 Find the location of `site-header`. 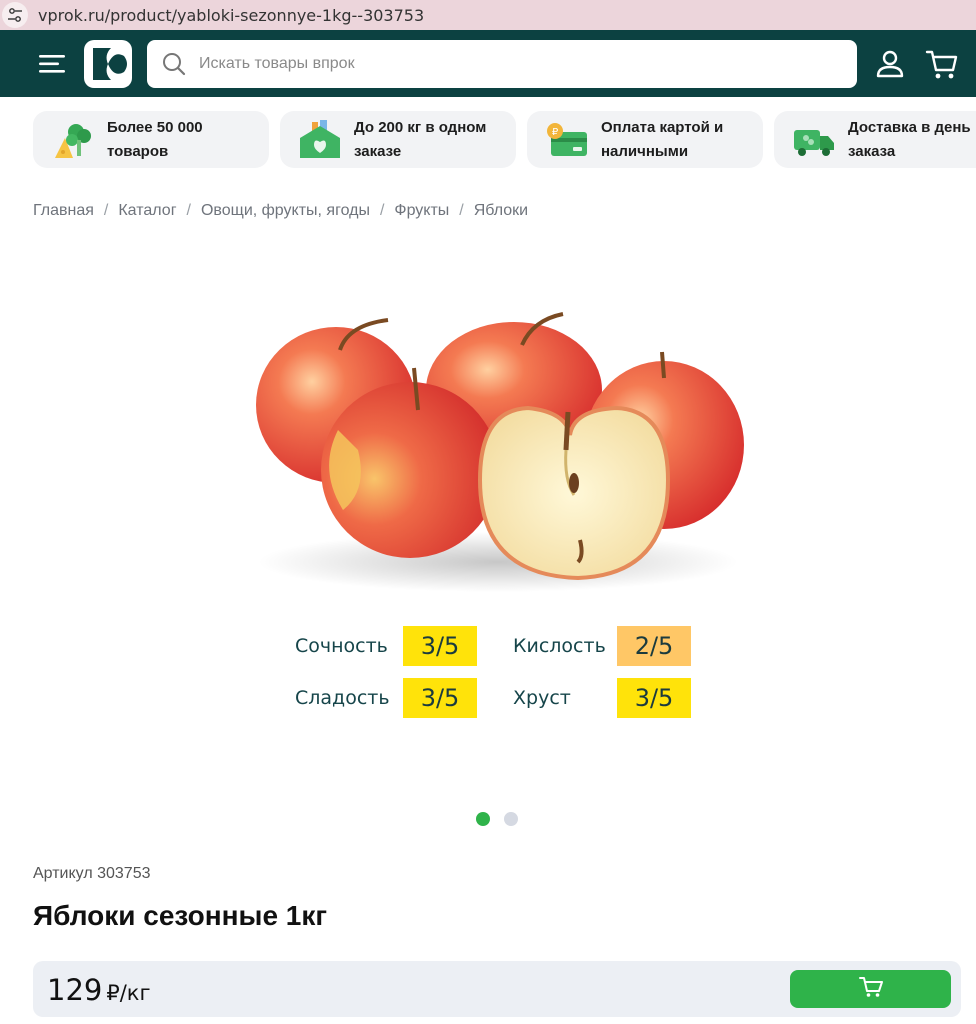

site-header is located at coordinates (488, 63).